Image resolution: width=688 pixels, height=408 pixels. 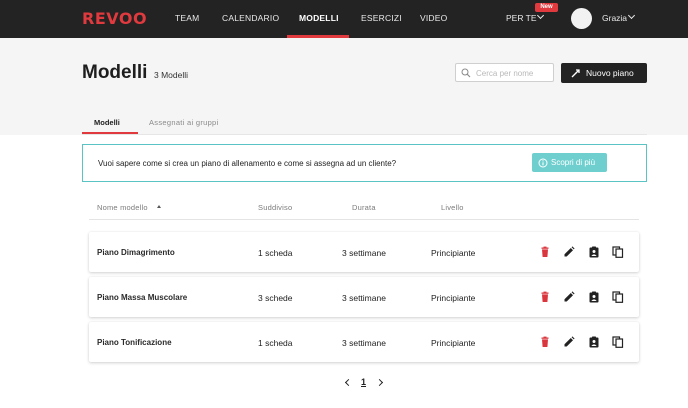 I want to click on new-badge: New, so click(x=546, y=7).